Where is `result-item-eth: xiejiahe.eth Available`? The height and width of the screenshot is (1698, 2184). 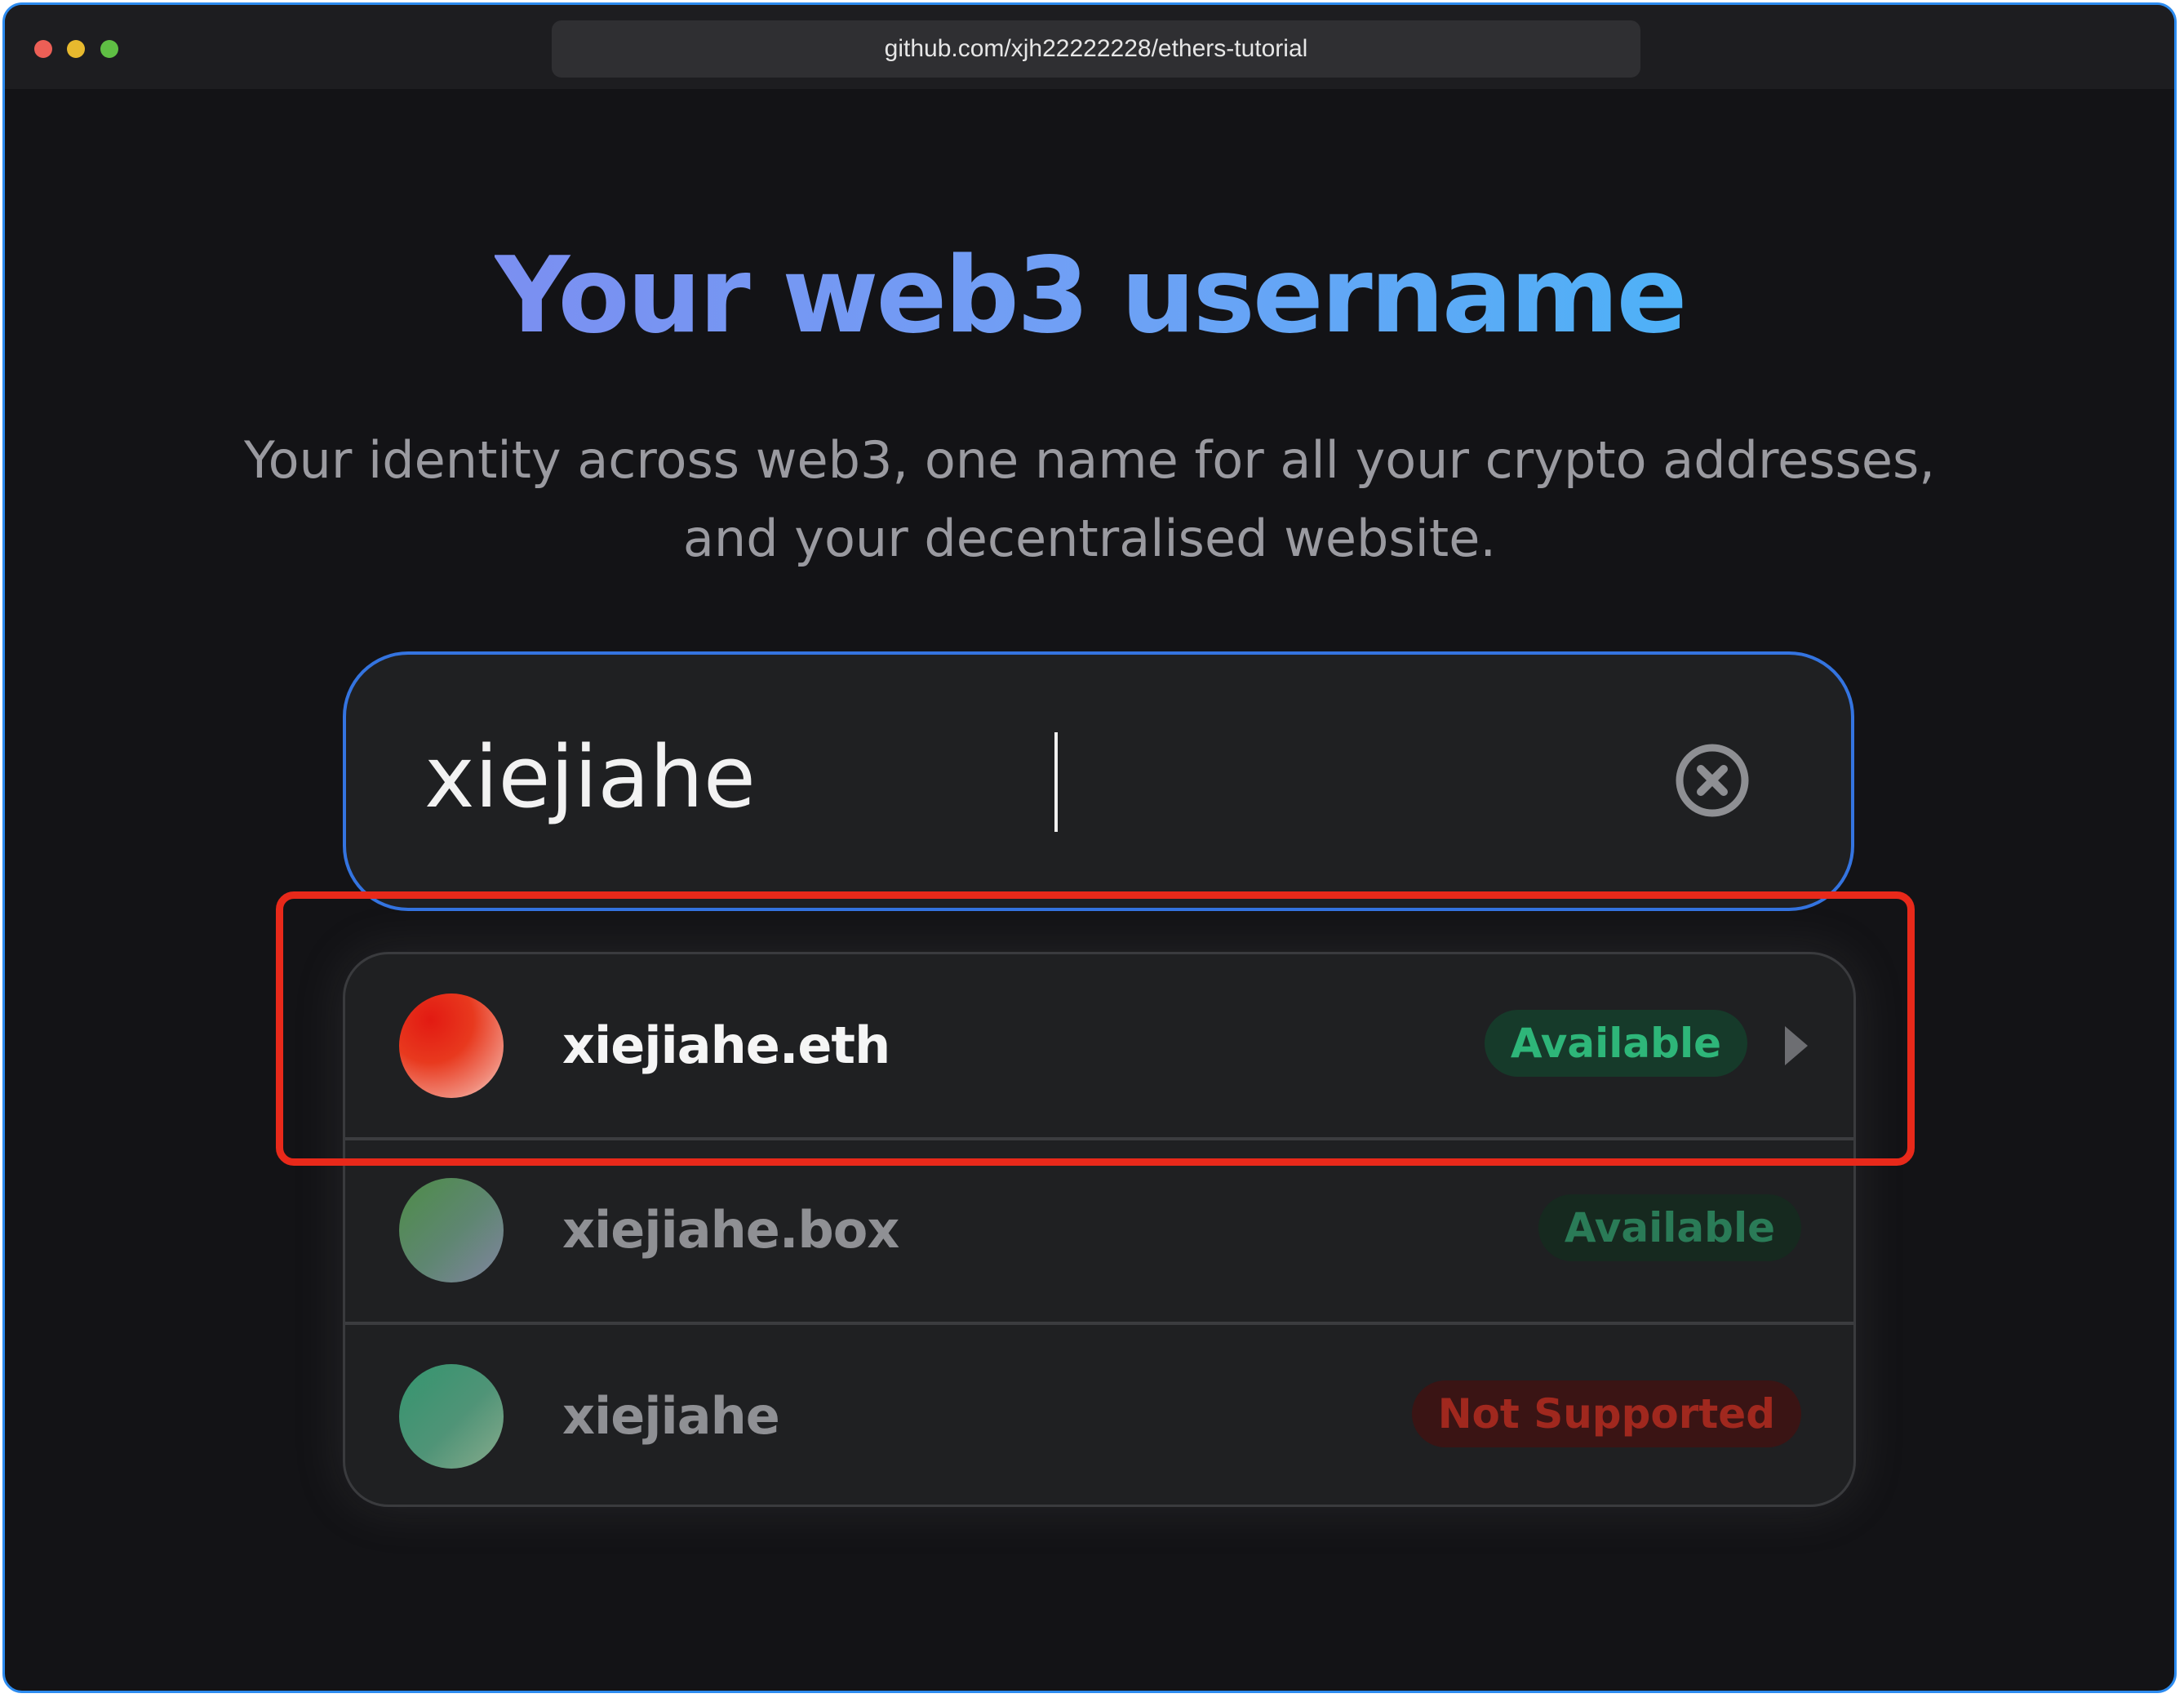 result-item-eth: xiejiahe.eth Available is located at coordinates (1099, 1047).